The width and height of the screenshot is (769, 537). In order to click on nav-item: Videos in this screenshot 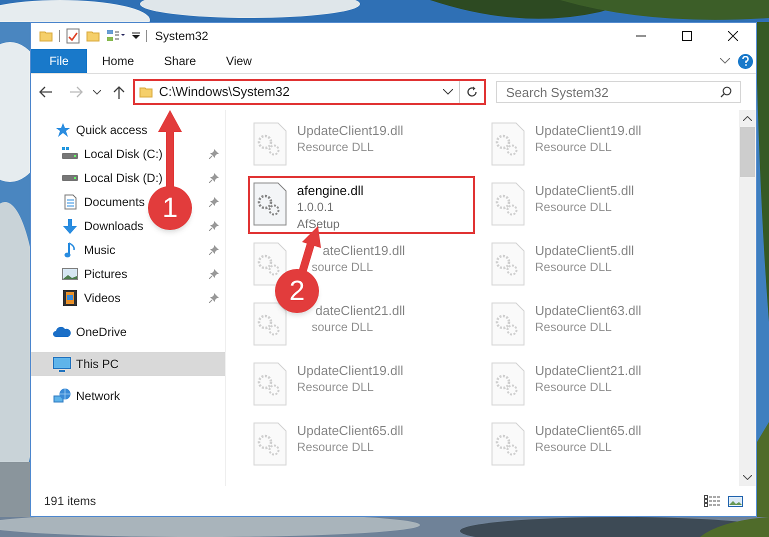, I will do `click(102, 298)`.